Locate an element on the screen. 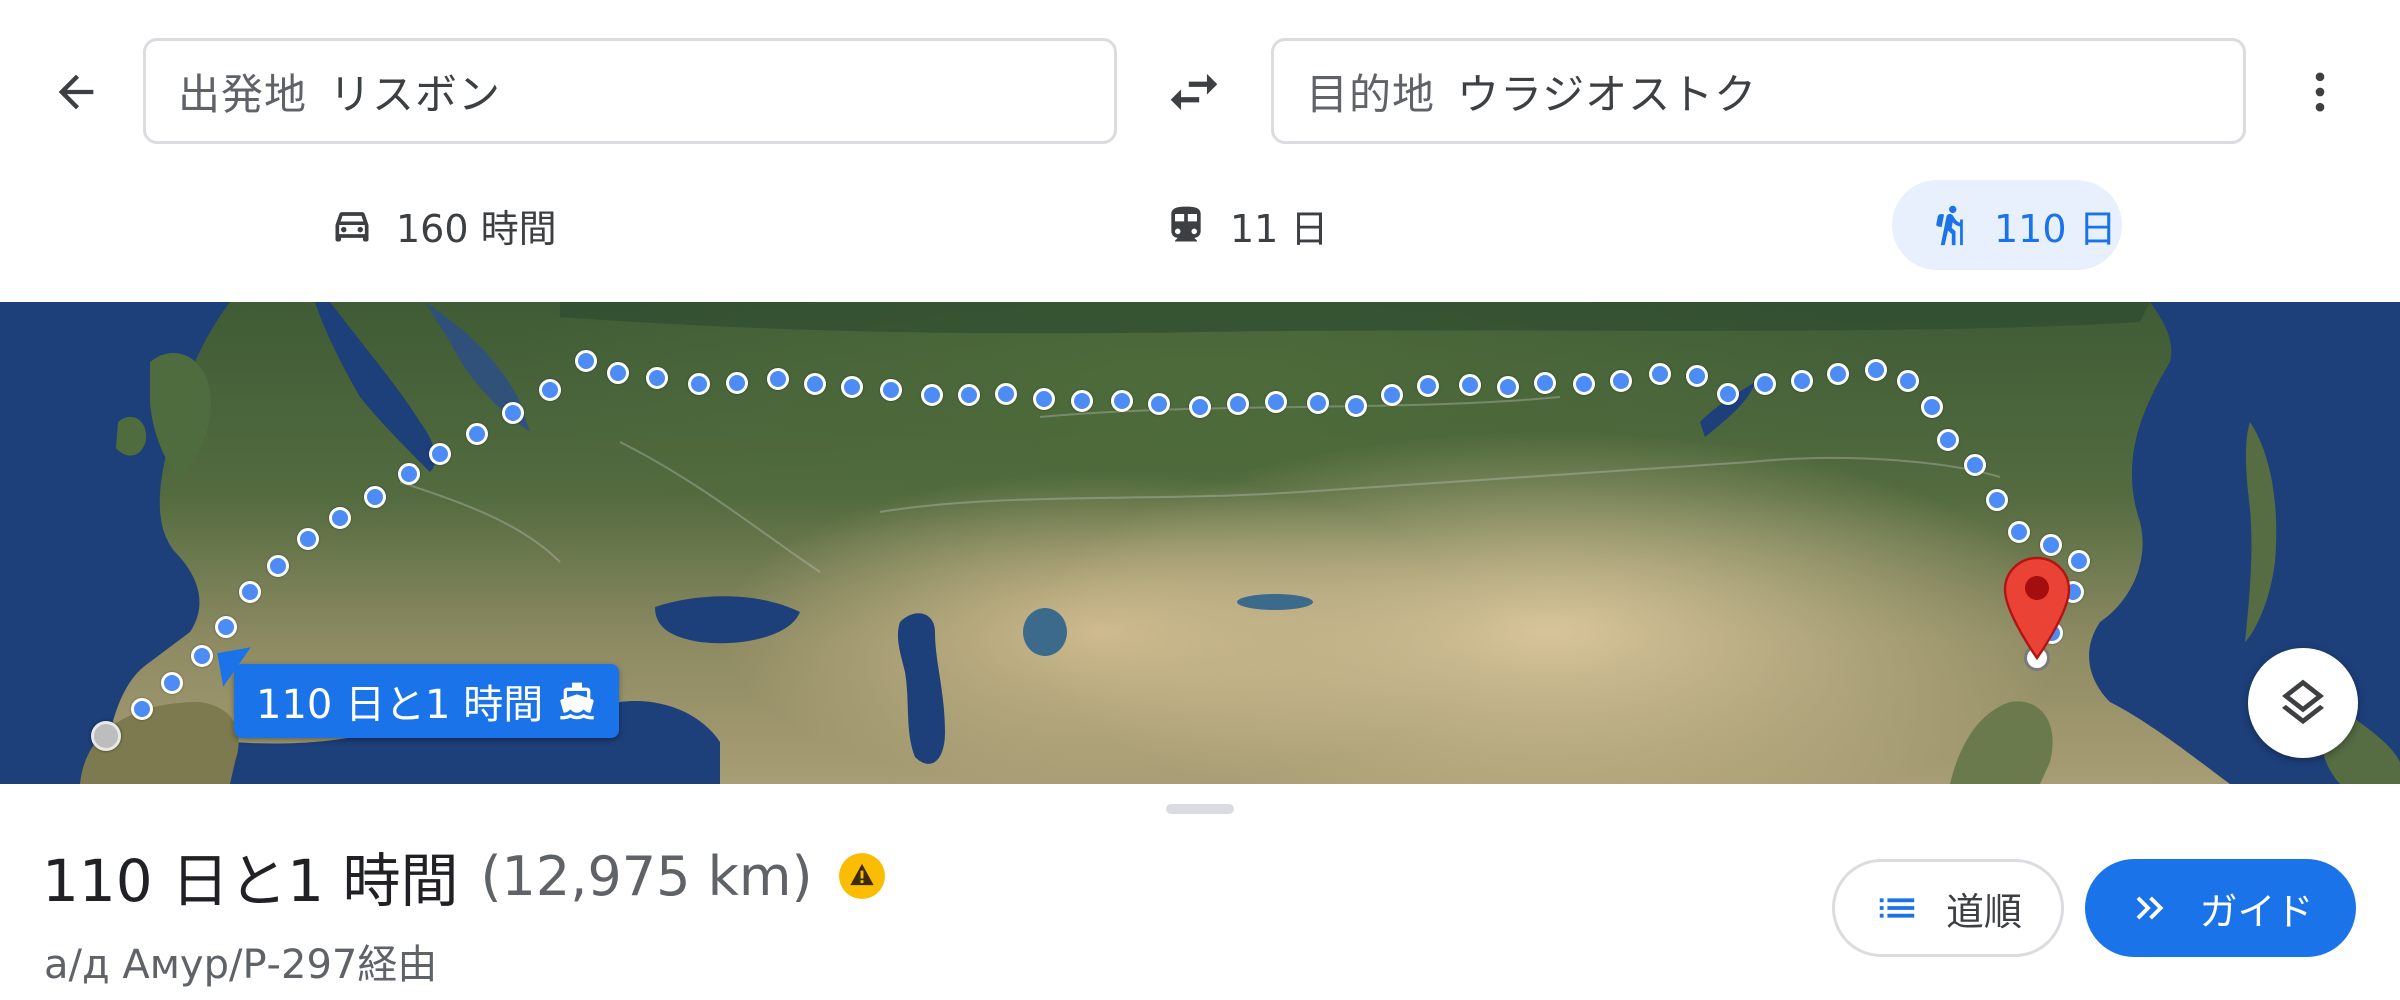 This screenshot has width=2400, height=1000. destination-field: 目的地 ウラジオストク is located at coordinates (1758, 91).